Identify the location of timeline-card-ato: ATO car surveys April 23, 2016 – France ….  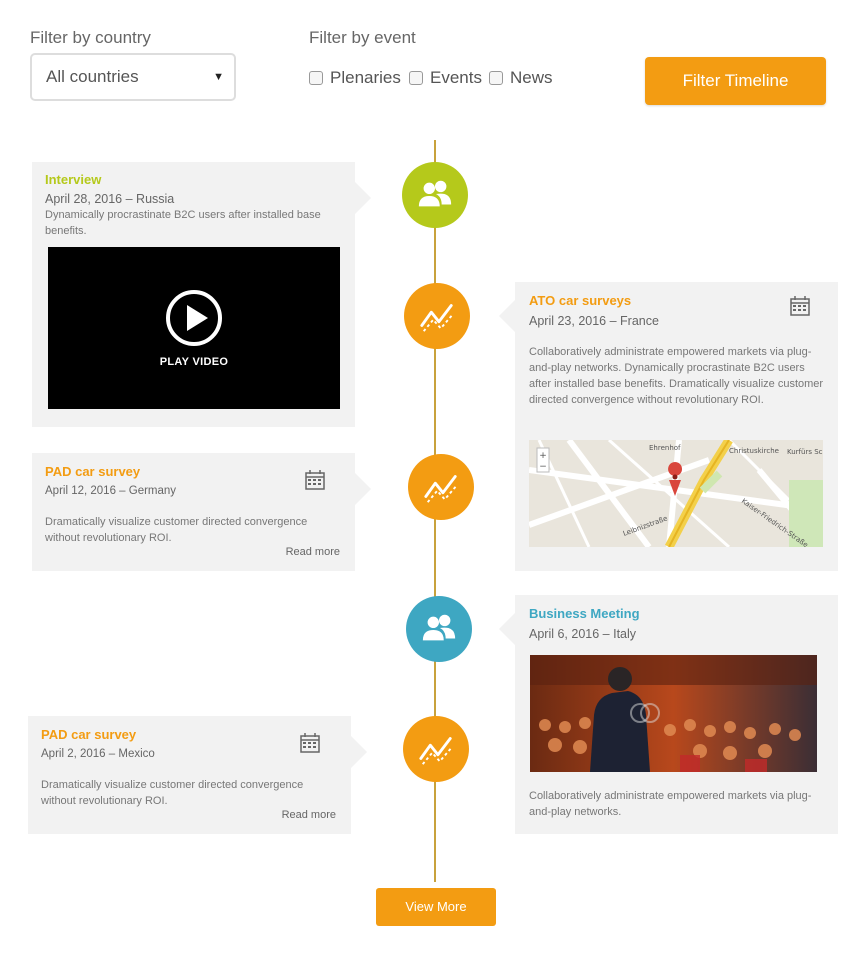
(668, 426).